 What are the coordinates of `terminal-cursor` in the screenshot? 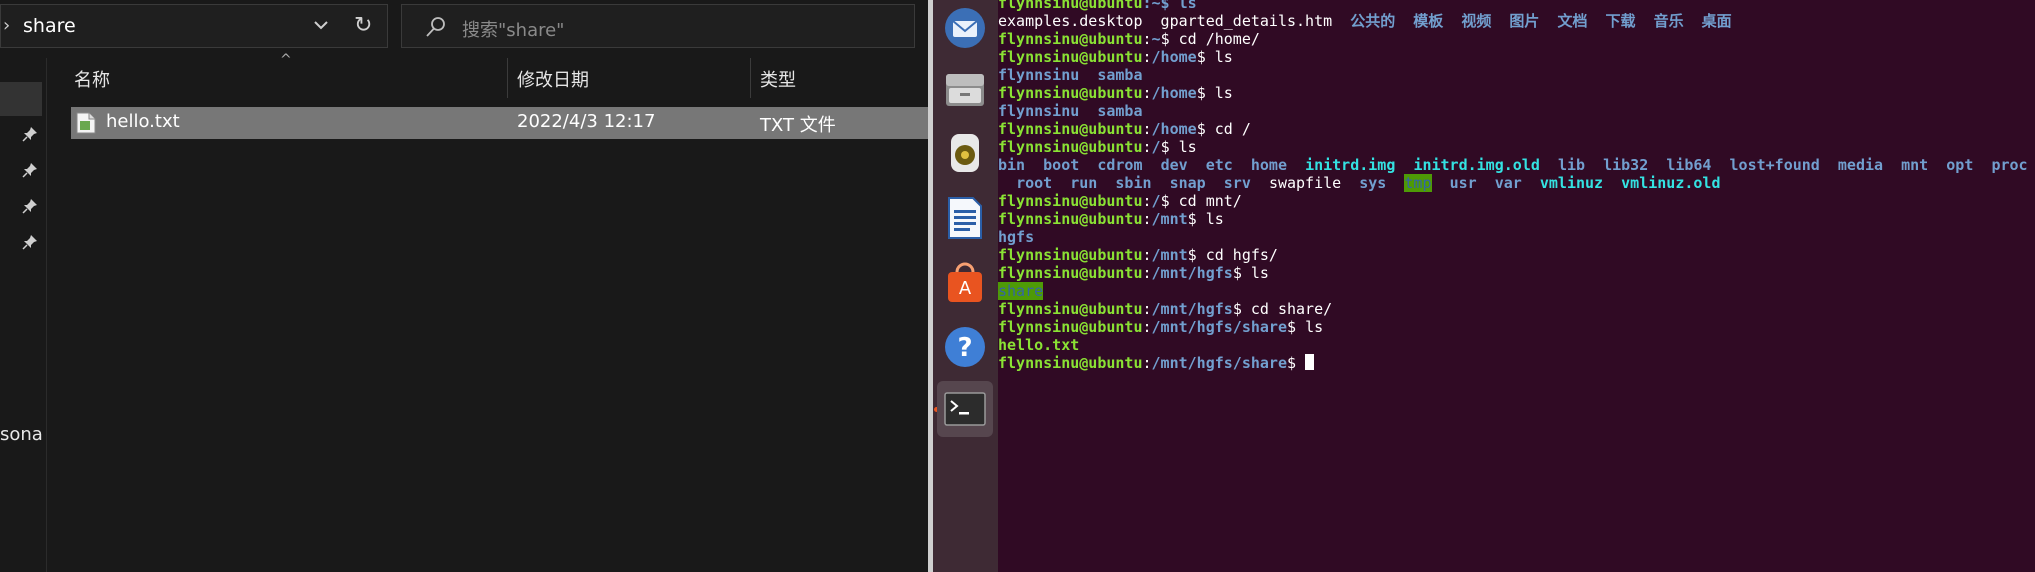 It's located at (1310, 362).